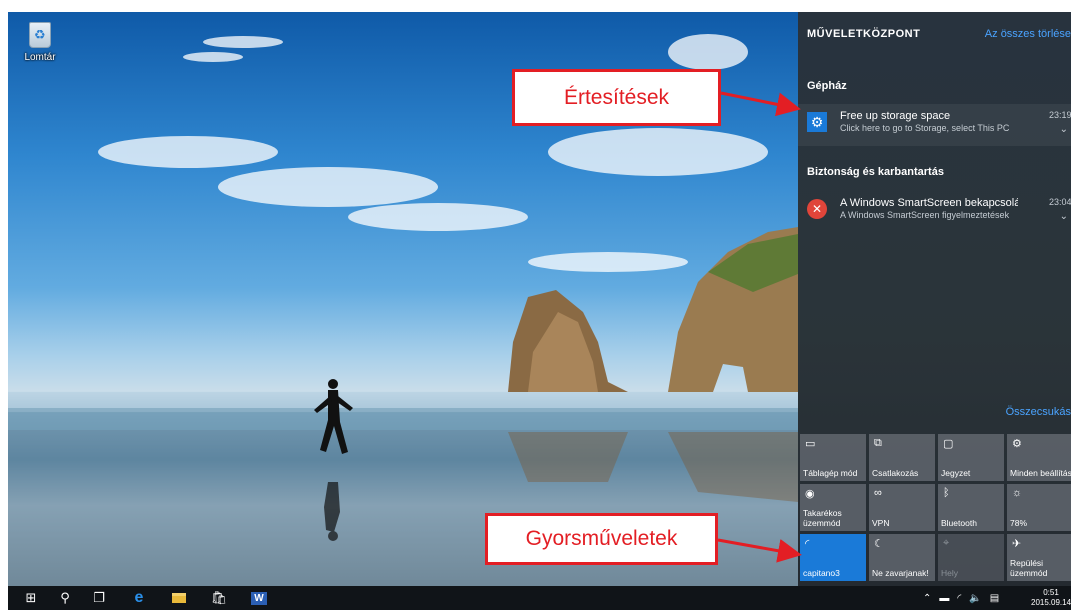 Image resolution: width=1071 pixels, height=610 pixels. I want to click on settings-icon: ⚙, so click(1017, 444).